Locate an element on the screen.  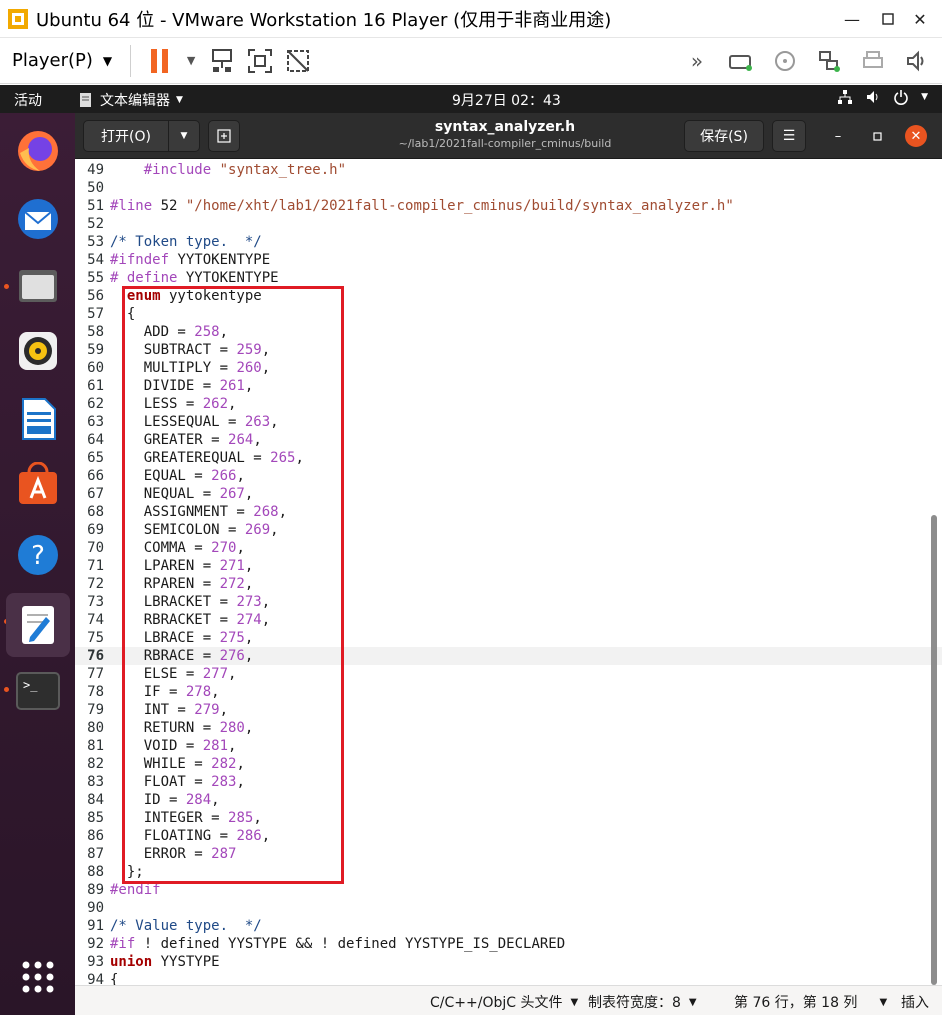
firefox-icon is located at coordinates (38, 151).